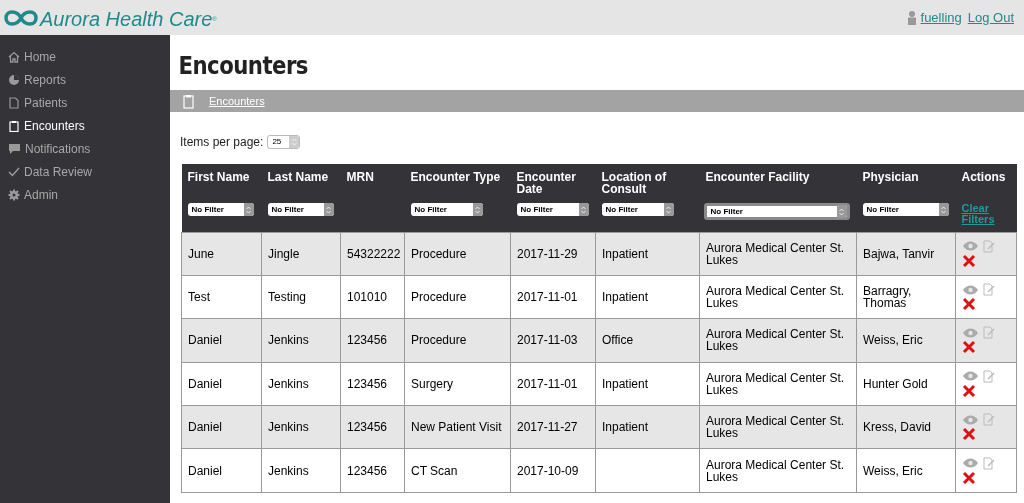  I want to click on table-cell: 101010, so click(367, 297).